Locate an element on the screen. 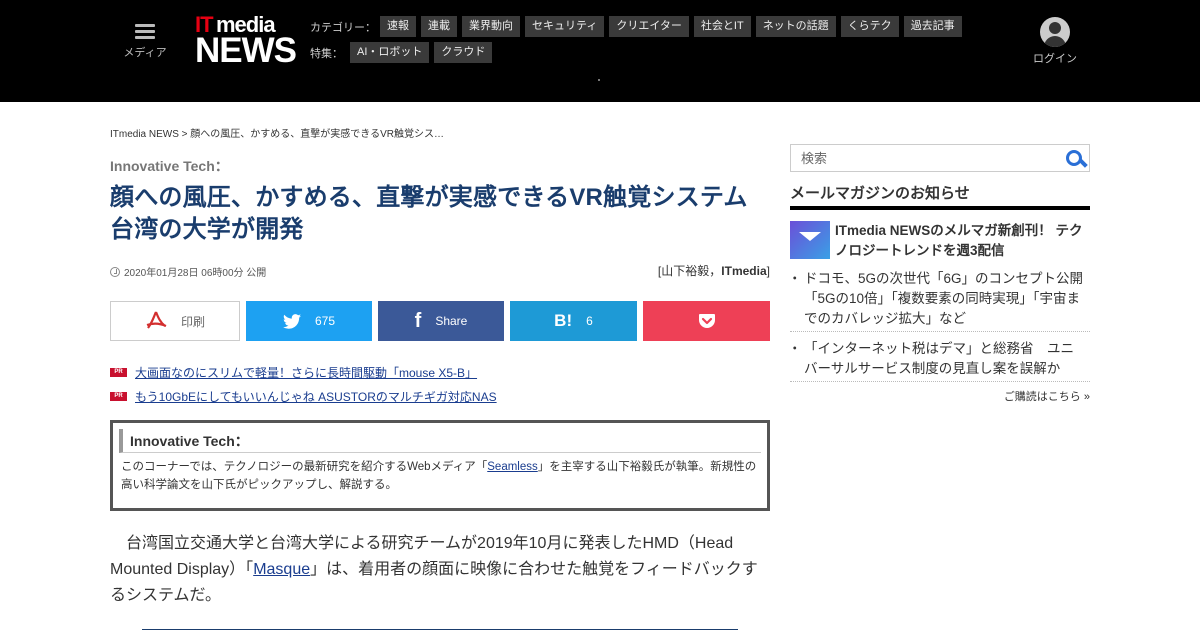 The height and width of the screenshot is (630, 1200). author-org: ITmedia is located at coordinates (744, 271).